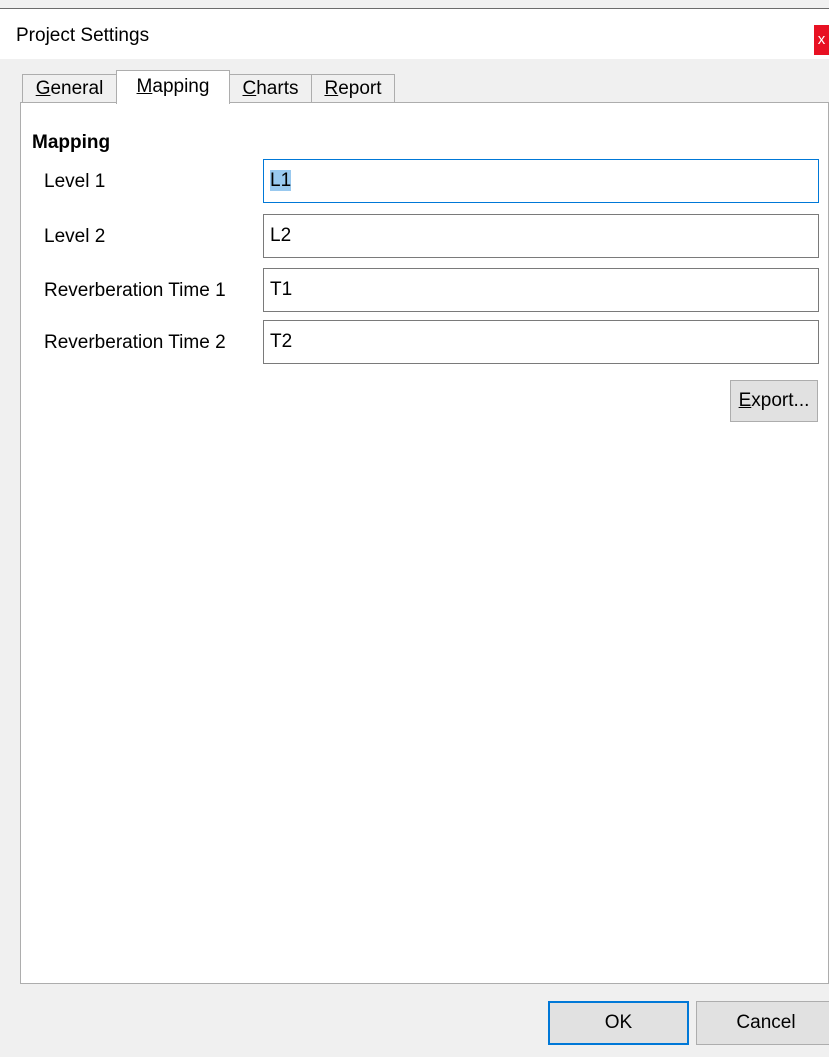 The width and height of the screenshot is (829, 1057). I want to click on level-2-field: L2, so click(541, 236).